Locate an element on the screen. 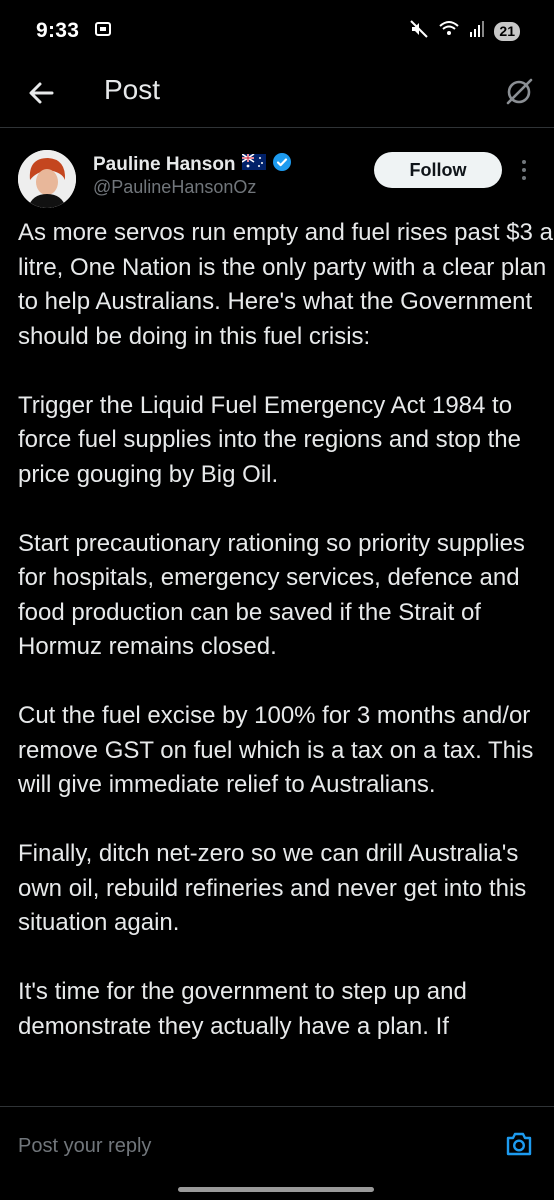 The image size is (554, 1200). back-button is located at coordinates (41, 93).